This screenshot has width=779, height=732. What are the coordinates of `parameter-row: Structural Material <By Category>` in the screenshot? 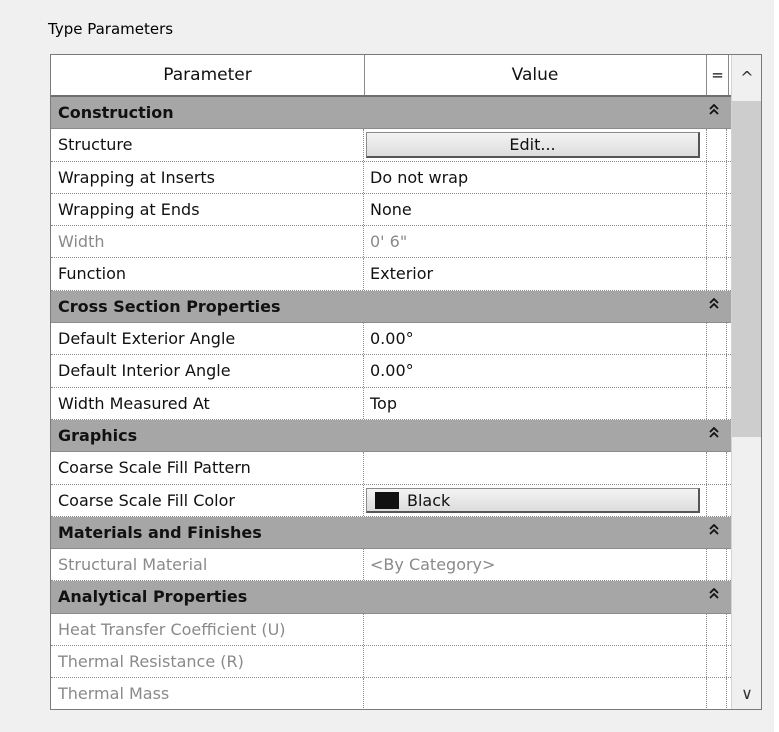 It's located at (391, 565).